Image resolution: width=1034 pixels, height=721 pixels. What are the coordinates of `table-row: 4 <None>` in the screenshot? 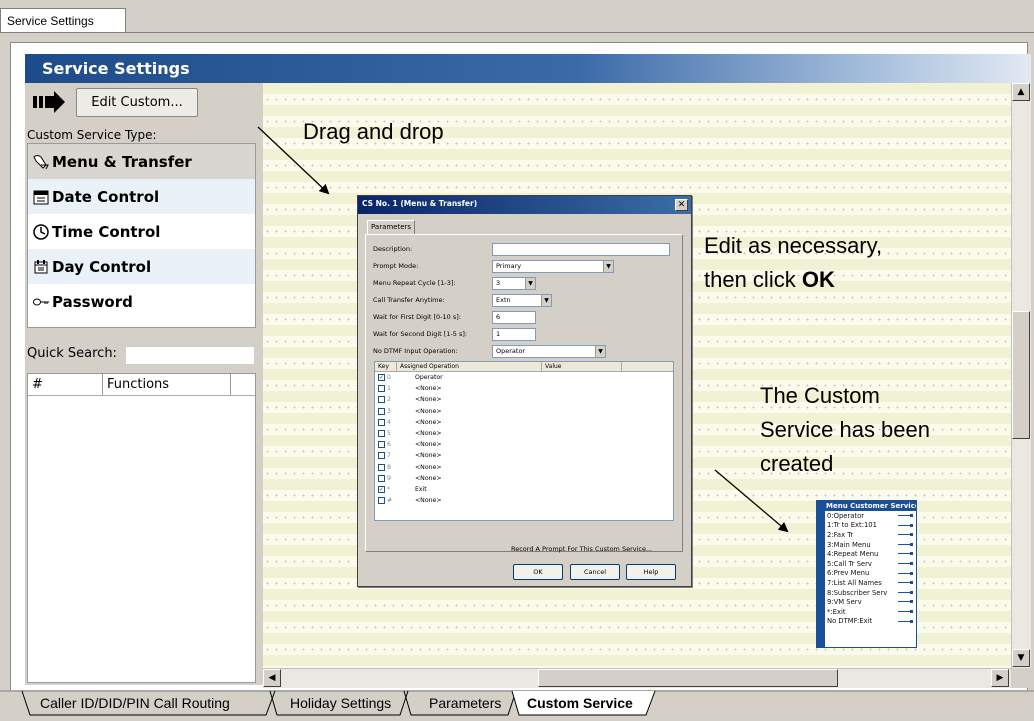 It's located at (524, 422).